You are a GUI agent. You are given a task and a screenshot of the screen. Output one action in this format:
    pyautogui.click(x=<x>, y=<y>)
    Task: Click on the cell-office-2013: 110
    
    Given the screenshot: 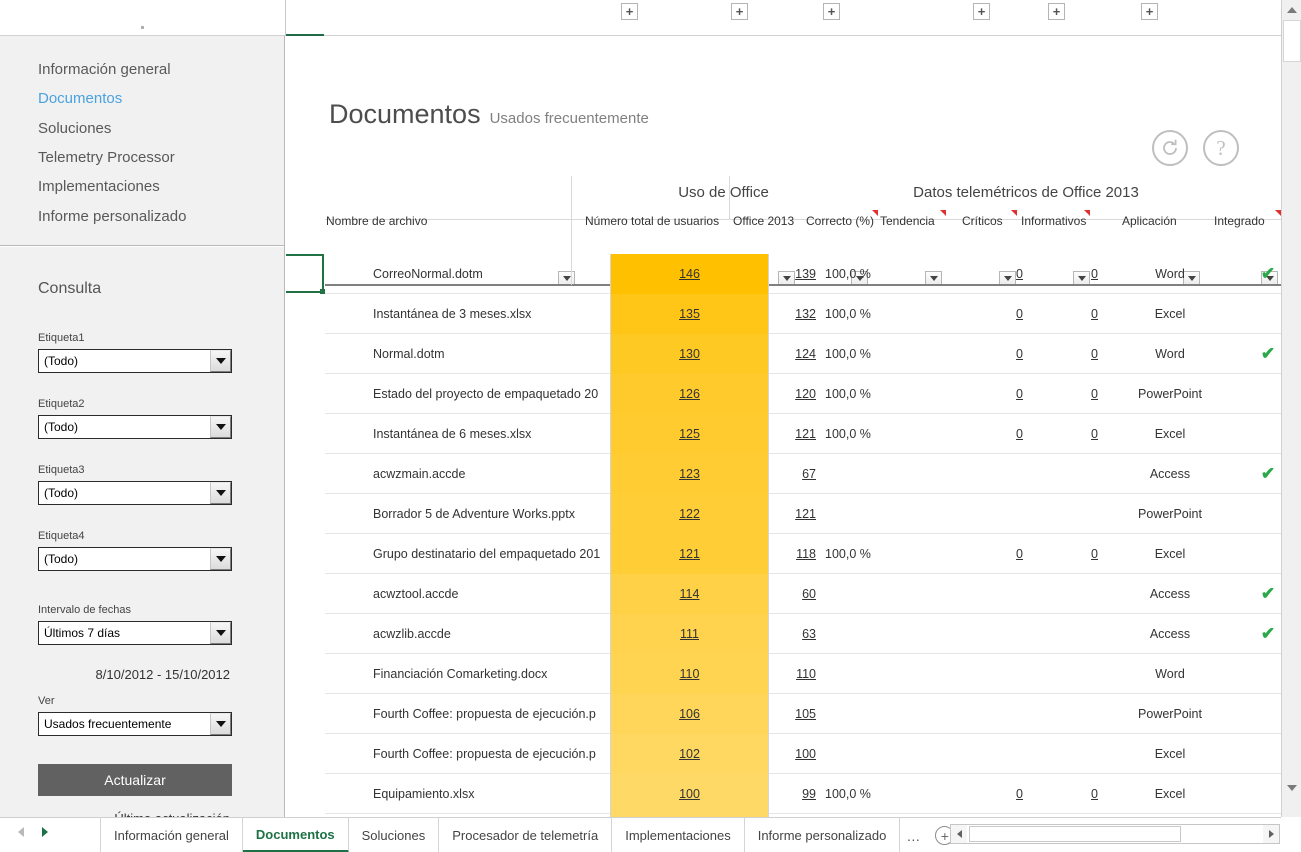 What is the action you would take?
    pyautogui.click(x=792, y=674)
    